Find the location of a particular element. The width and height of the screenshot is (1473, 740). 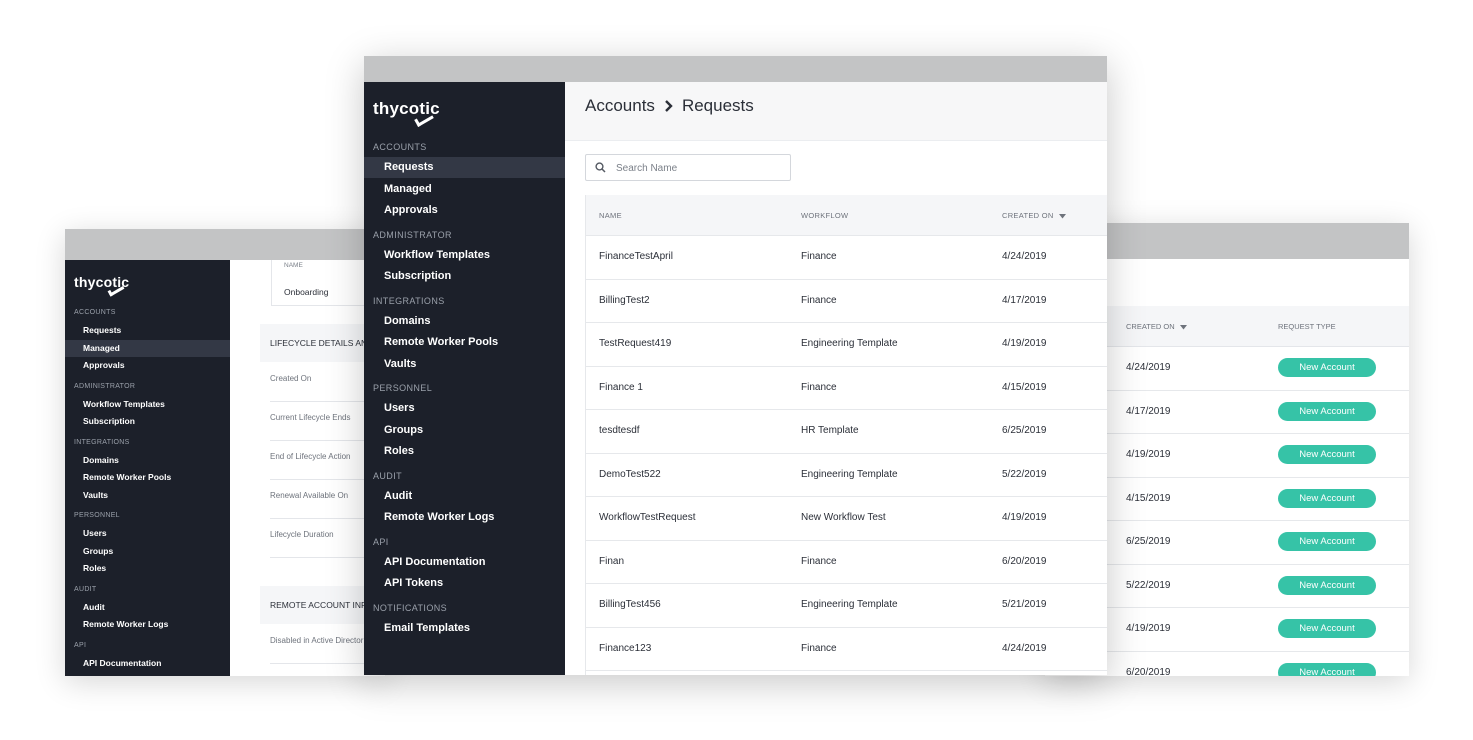

sidebar-section-accounts: ACCOUNTS is located at coordinates (400, 147).